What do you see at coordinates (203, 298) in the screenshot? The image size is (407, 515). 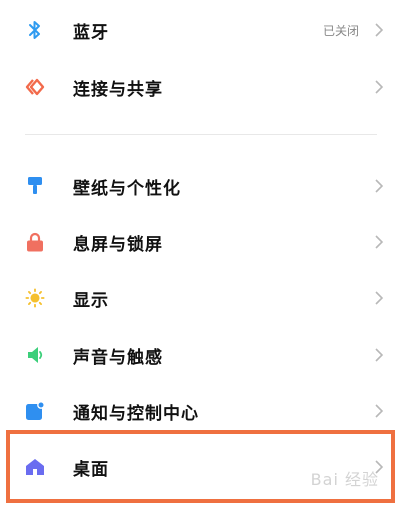 I see `settings-item-display: 显示` at bounding box center [203, 298].